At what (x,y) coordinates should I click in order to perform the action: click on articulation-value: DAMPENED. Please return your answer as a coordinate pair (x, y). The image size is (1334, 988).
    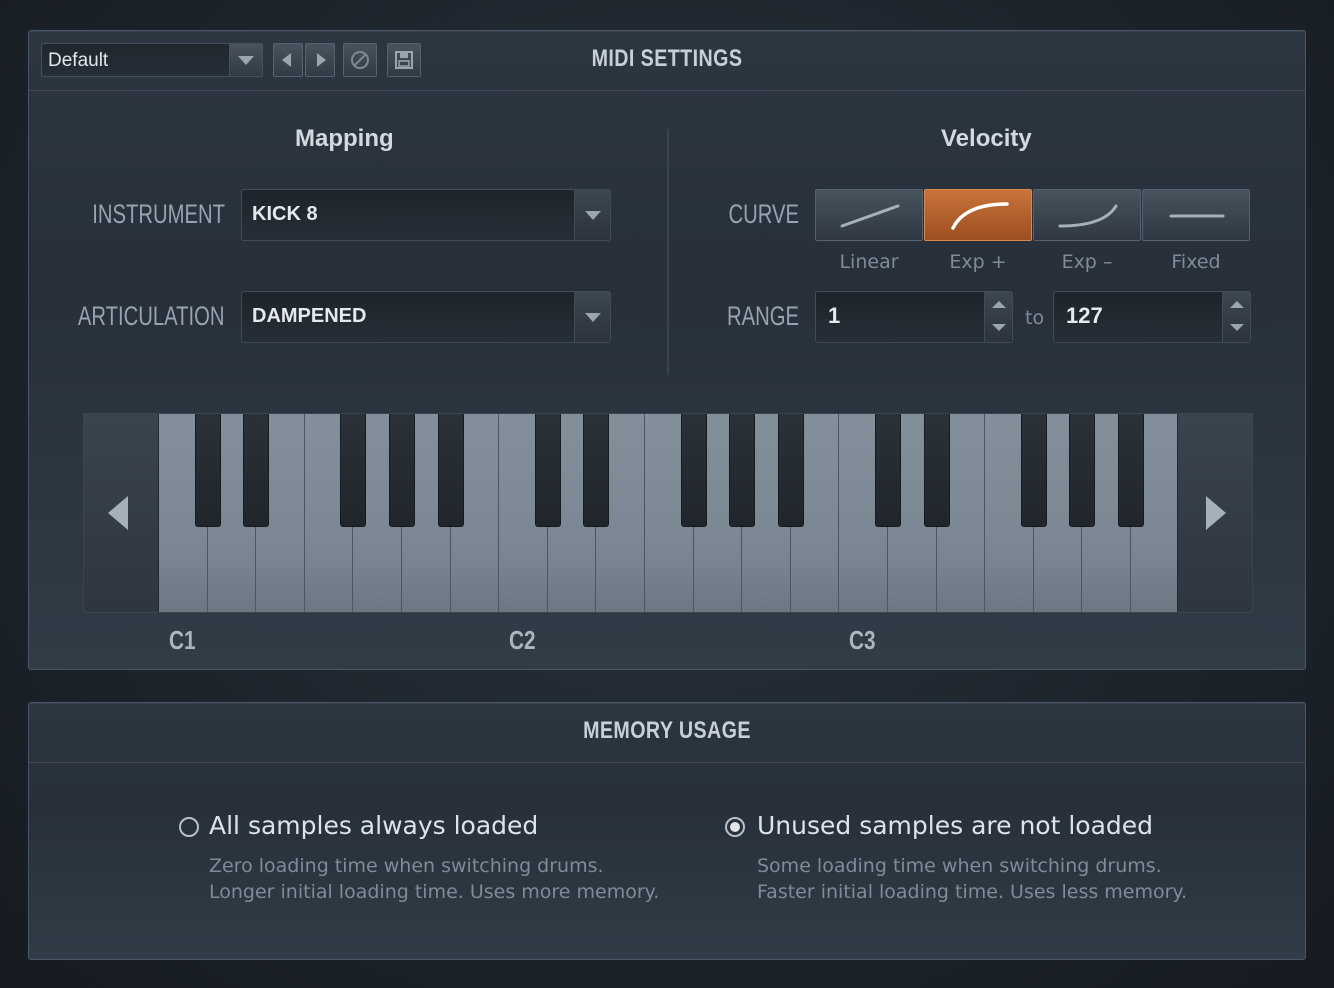
    Looking at the image, I should click on (309, 316).